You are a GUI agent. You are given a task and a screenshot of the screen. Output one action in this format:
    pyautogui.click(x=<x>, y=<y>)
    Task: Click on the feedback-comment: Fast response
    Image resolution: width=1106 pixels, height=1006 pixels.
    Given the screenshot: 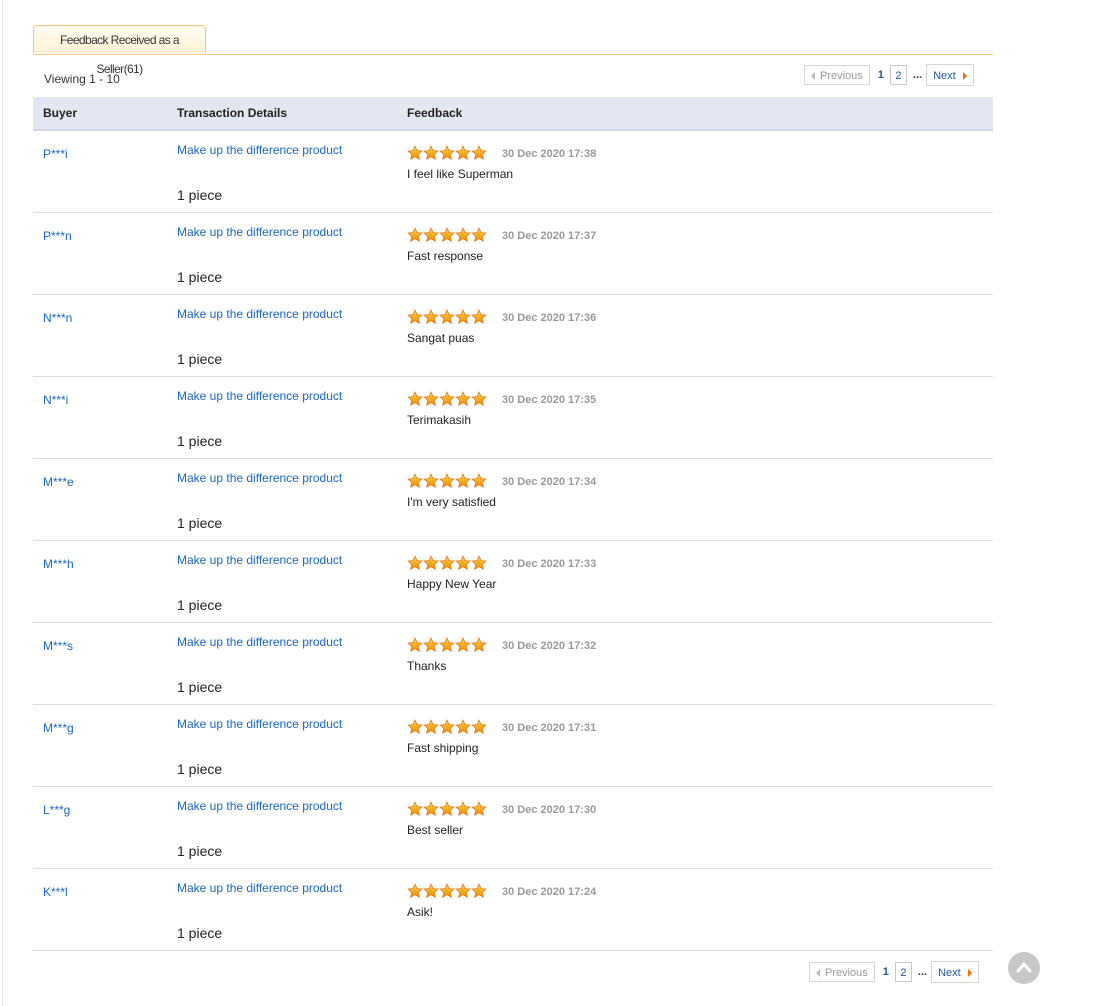 What is the action you would take?
    pyautogui.click(x=445, y=256)
    